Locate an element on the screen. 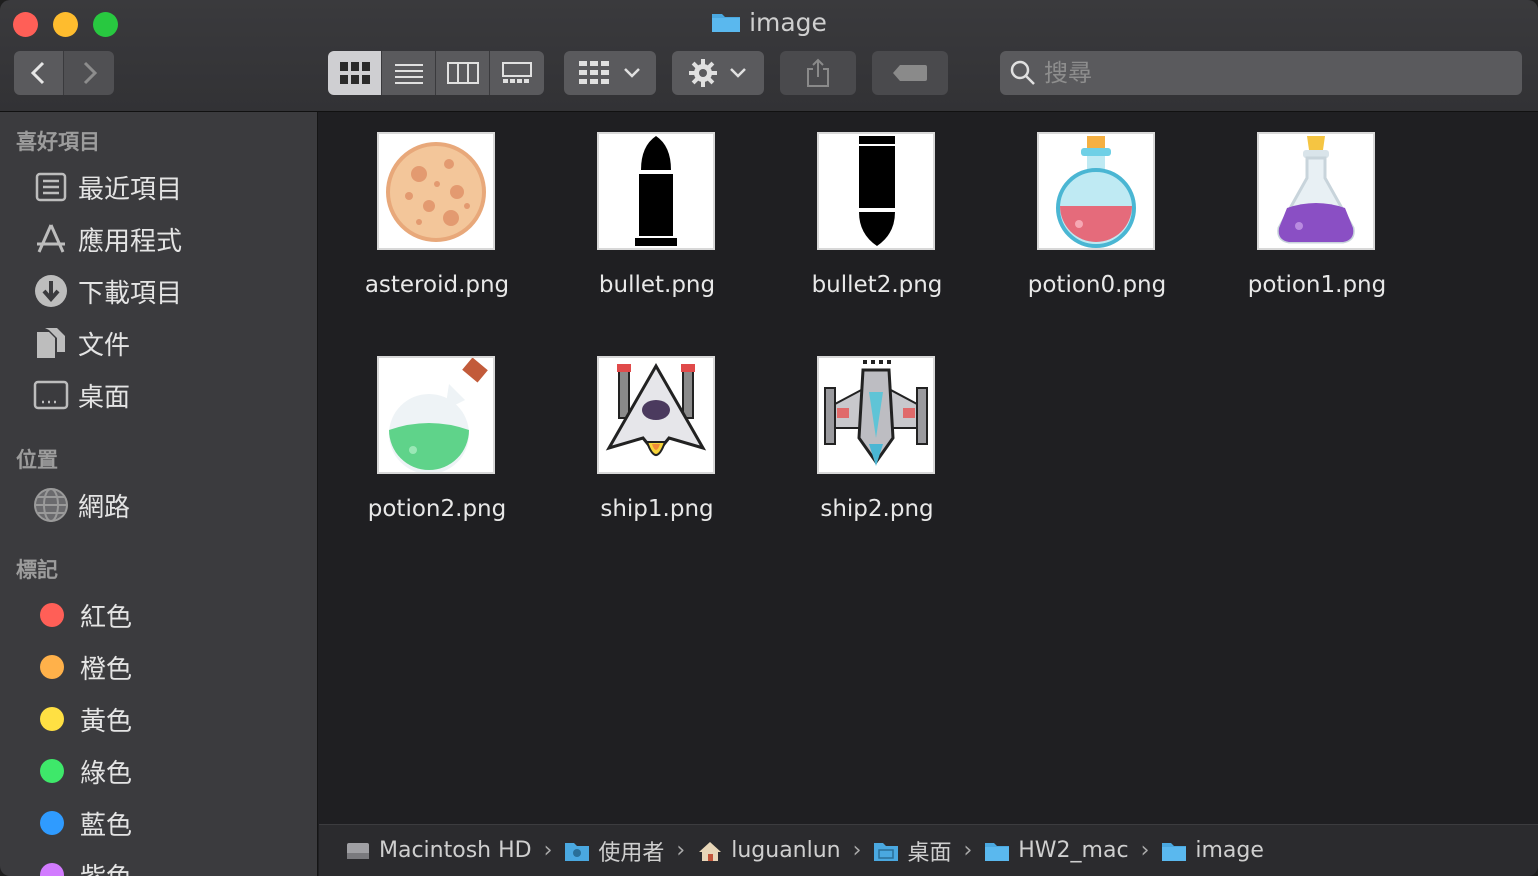 This screenshot has width=1538, height=876. path-crumb-label: 桌面 is located at coordinates (929, 853).